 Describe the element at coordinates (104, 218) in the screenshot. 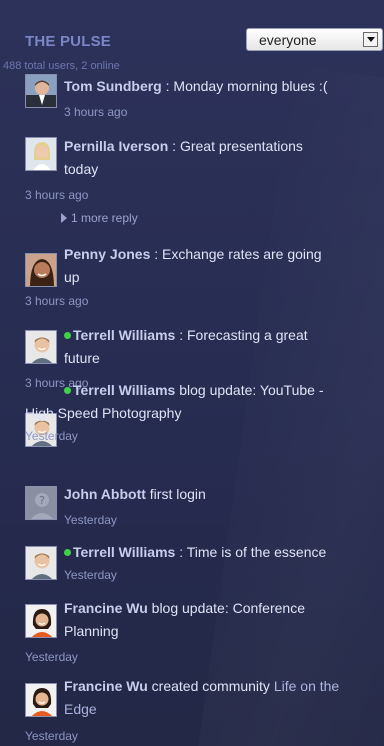

I see `reply-count-label: 1 more reply` at that location.